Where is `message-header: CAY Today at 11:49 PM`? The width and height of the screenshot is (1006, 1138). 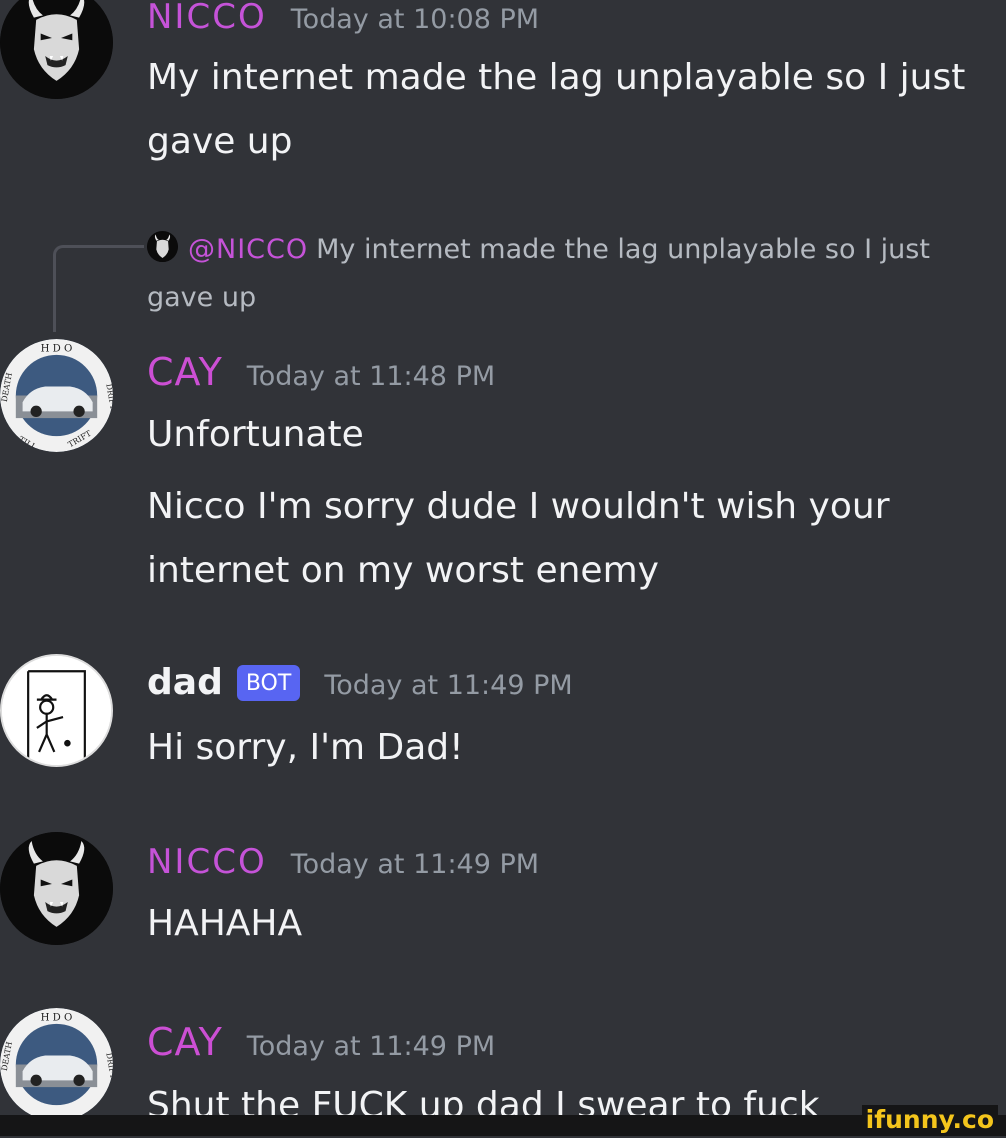 message-header: CAY Today at 11:49 PM is located at coordinates (321, 1042).